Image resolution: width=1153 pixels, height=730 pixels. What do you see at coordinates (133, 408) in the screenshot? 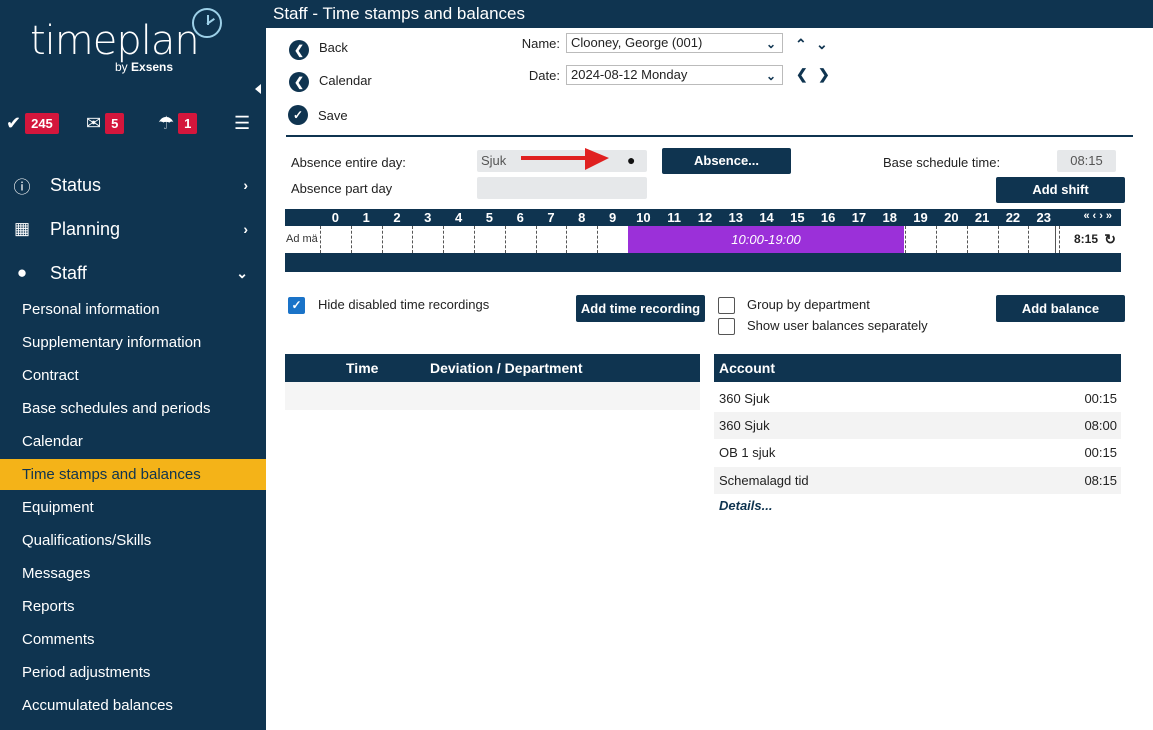
I see `sidebar-item-base-schedules: Base schedules and periods` at bounding box center [133, 408].